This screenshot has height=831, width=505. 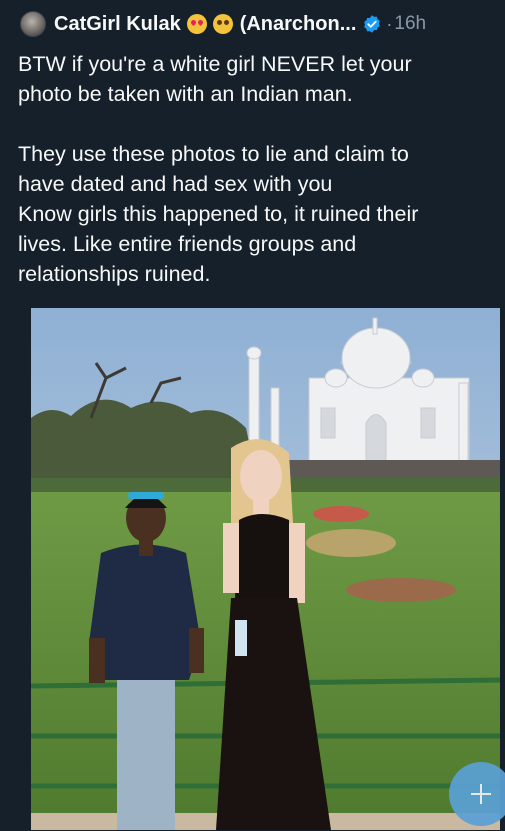 What do you see at coordinates (222, 24) in the screenshot?
I see `crying-cat-emoji-icon` at bounding box center [222, 24].